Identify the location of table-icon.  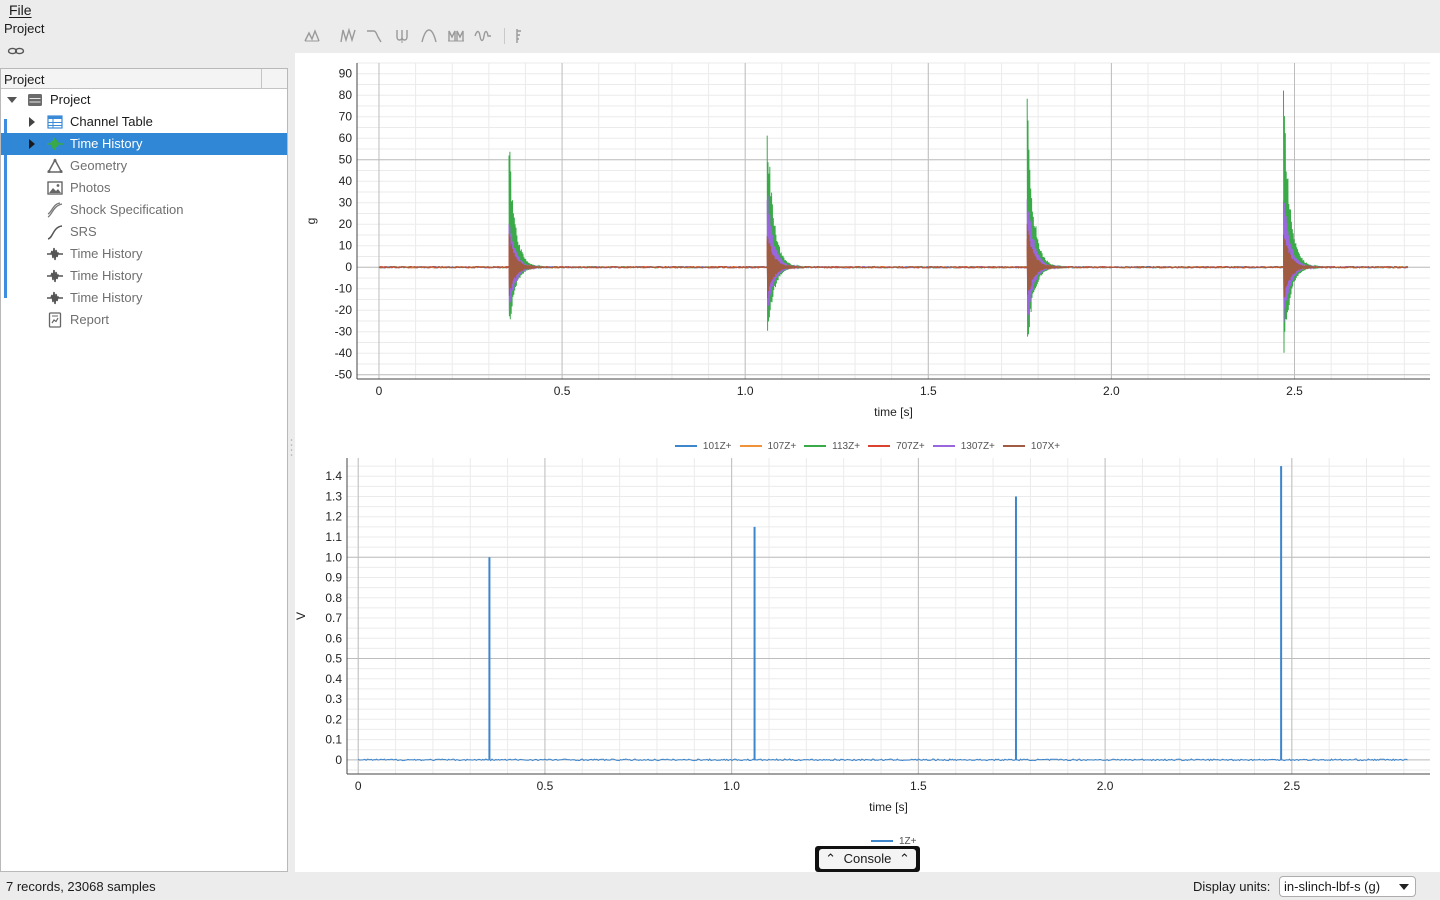
(55, 122).